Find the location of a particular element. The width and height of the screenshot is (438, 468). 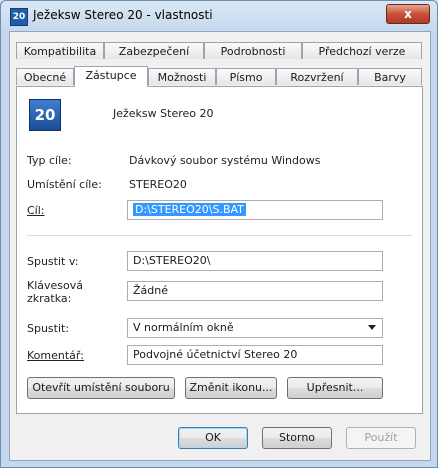

hotkey-label-line1: Klávesová is located at coordinates (55, 285).